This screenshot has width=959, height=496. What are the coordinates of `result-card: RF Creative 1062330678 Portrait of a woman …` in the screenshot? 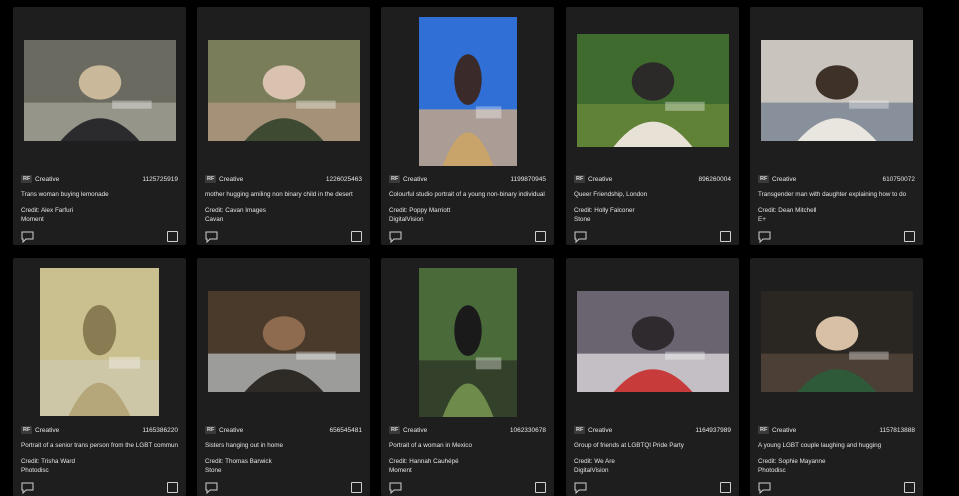 It's located at (467, 377).